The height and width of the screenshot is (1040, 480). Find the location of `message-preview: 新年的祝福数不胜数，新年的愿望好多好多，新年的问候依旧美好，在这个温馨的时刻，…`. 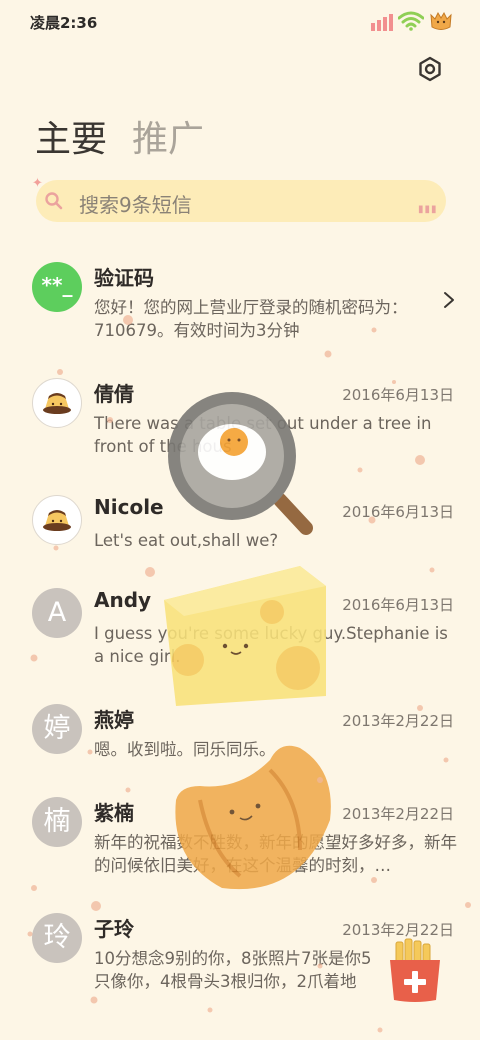

message-preview: 新年的祝福数不胜数，新年的愿望好多好多，新年的问候依旧美好，在这个温馨的时刻，… is located at coordinates (275, 854).